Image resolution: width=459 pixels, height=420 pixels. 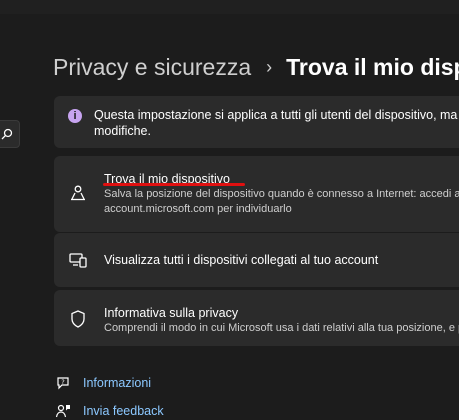 What do you see at coordinates (75, 116) in the screenshot?
I see `info-icon: i` at bounding box center [75, 116].